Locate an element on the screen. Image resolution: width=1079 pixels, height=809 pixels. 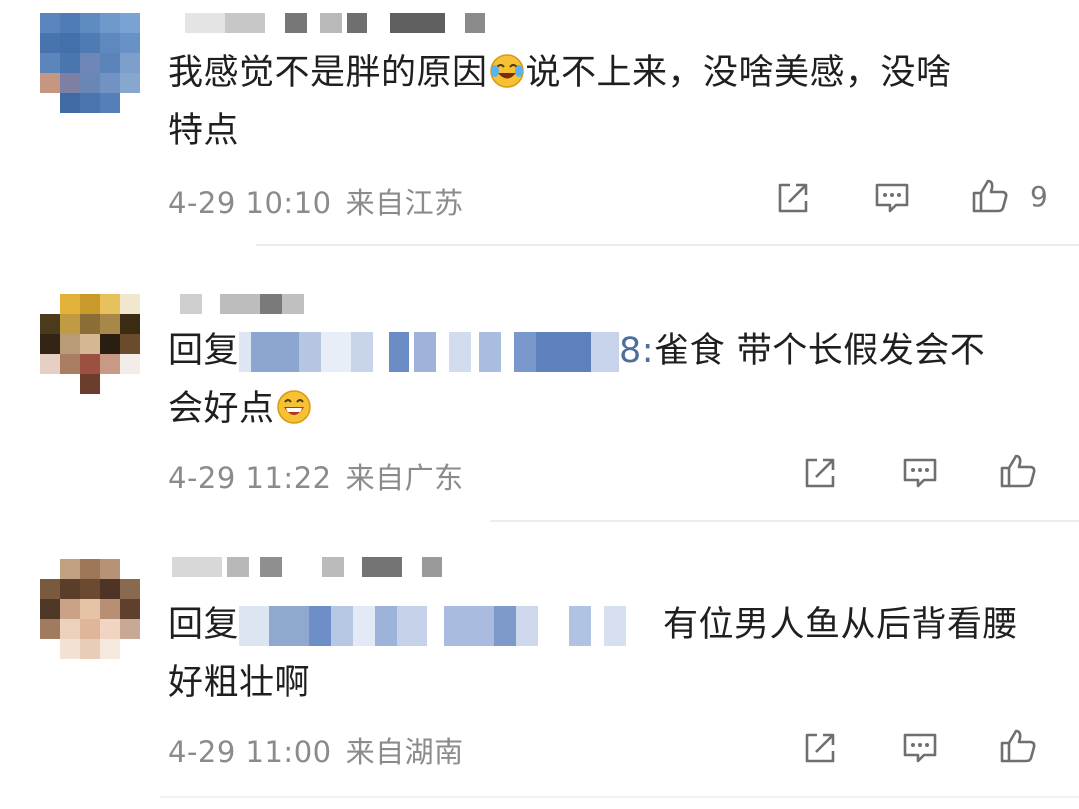
like-count: 9 is located at coordinates (1039, 196).